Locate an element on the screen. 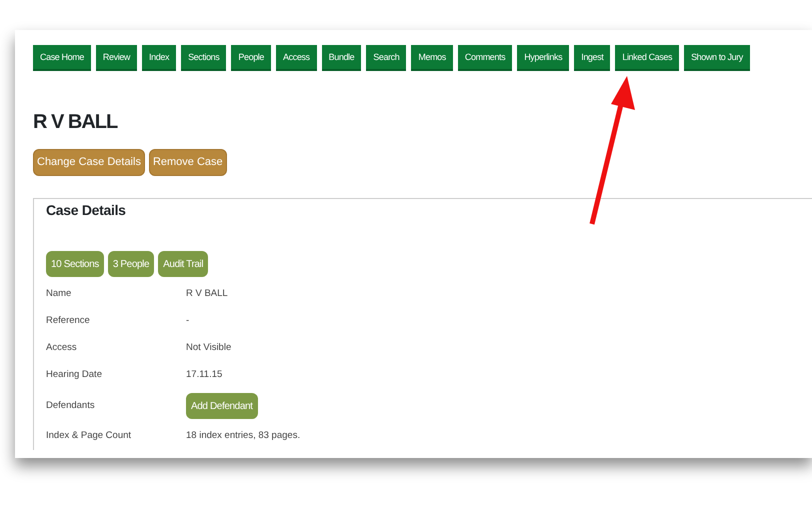 The height and width of the screenshot is (505, 812). nav-tab: Search is located at coordinates (386, 58).